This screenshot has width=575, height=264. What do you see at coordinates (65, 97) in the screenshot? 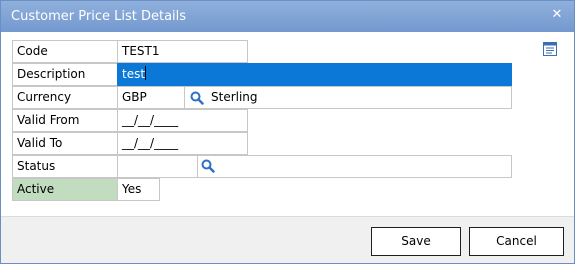
I see `currency-label: Currency` at bounding box center [65, 97].